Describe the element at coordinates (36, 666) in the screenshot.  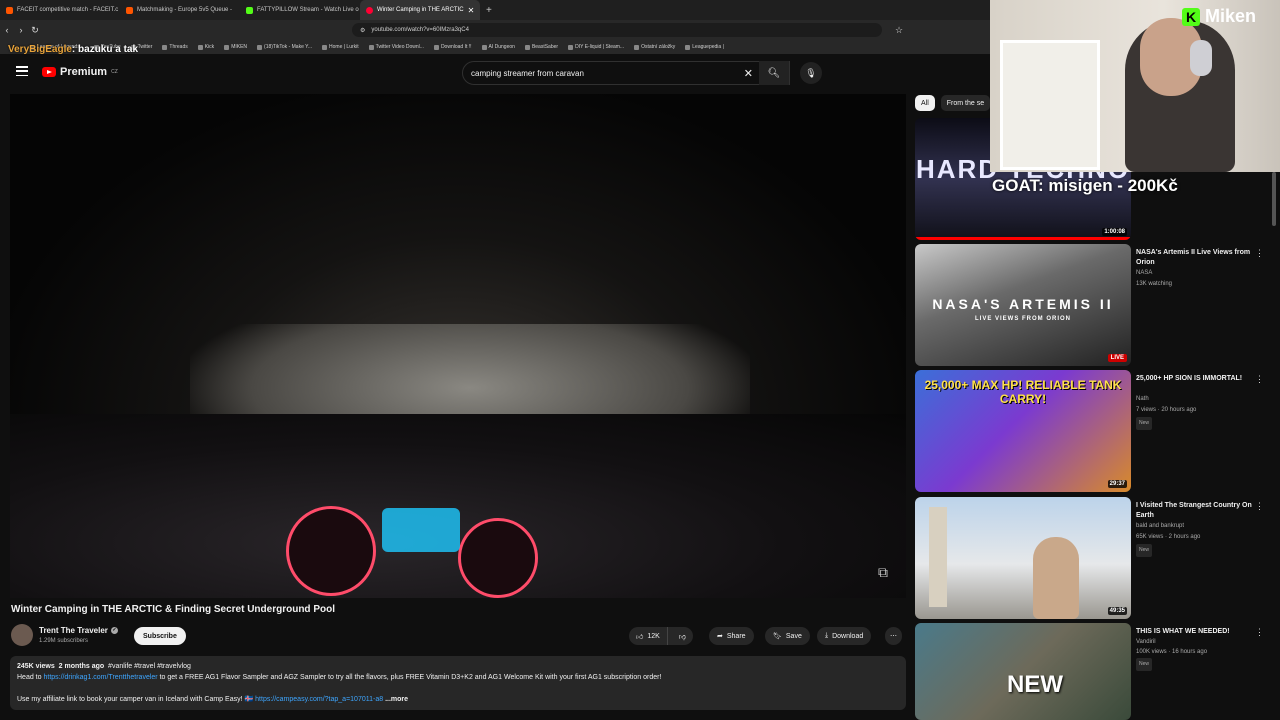
I see `view-count: 245K views` at that location.